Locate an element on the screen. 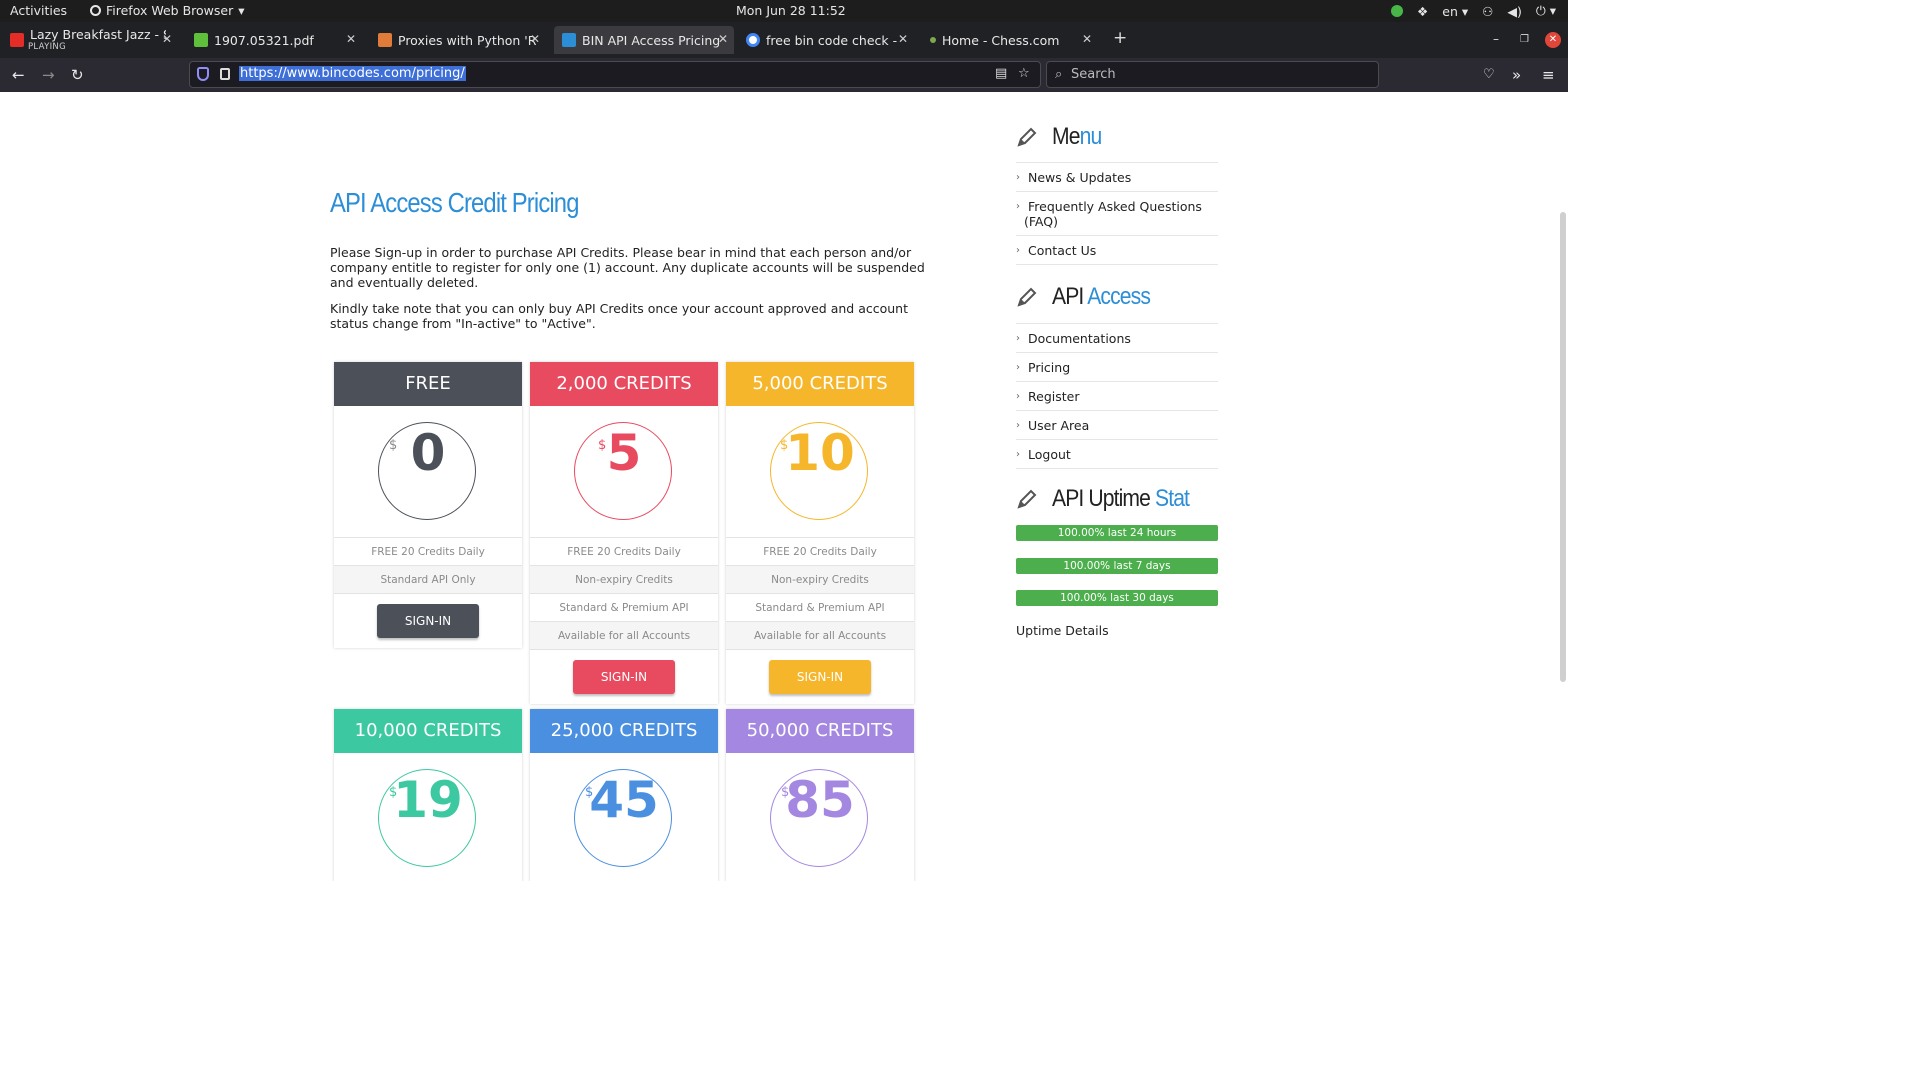 The image size is (1920, 1080). lock-icon is located at coordinates (225, 74).